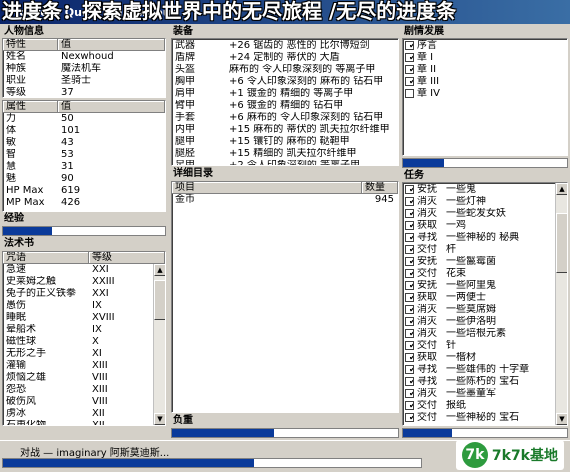 The width and height of the screenshot is (570, 472). I want to click on quest-scroll-down-icon: ▼, so click(561, 419).